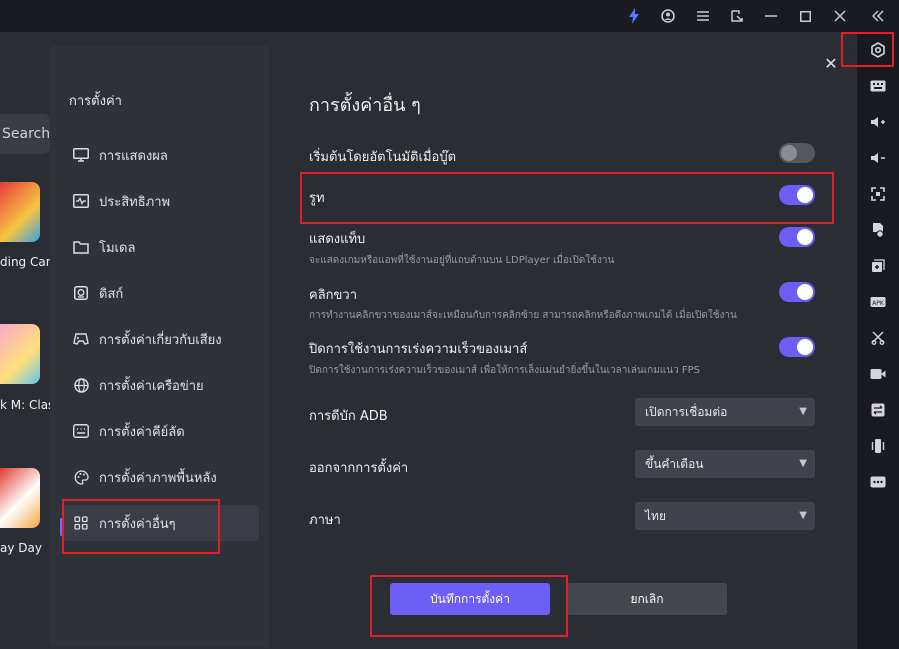 This screenshot has width=899, height=649. Describe the element at coordinates (878, 410) in the screenshot. I see `sync-icon` at that location.